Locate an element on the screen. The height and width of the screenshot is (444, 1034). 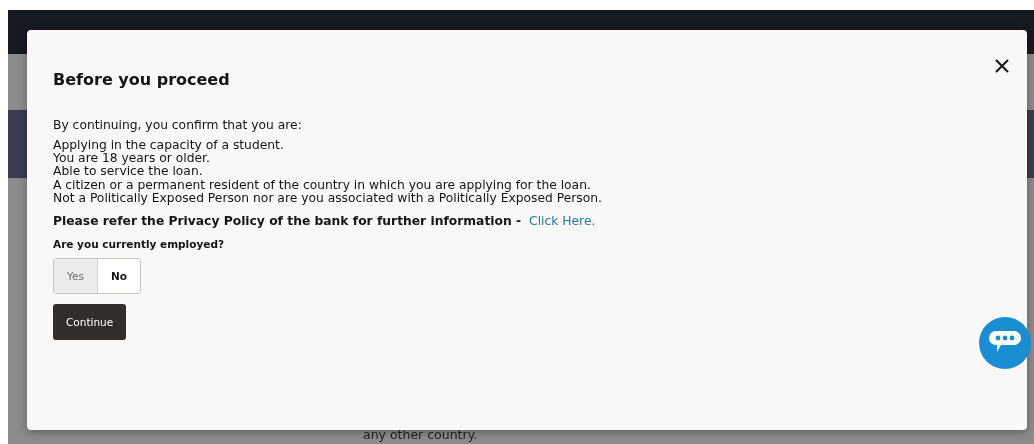
condition-text: Not a Politically Exposed Person nor are you associated with a Politically Exposed Person. is located at coordinates (328, 198).